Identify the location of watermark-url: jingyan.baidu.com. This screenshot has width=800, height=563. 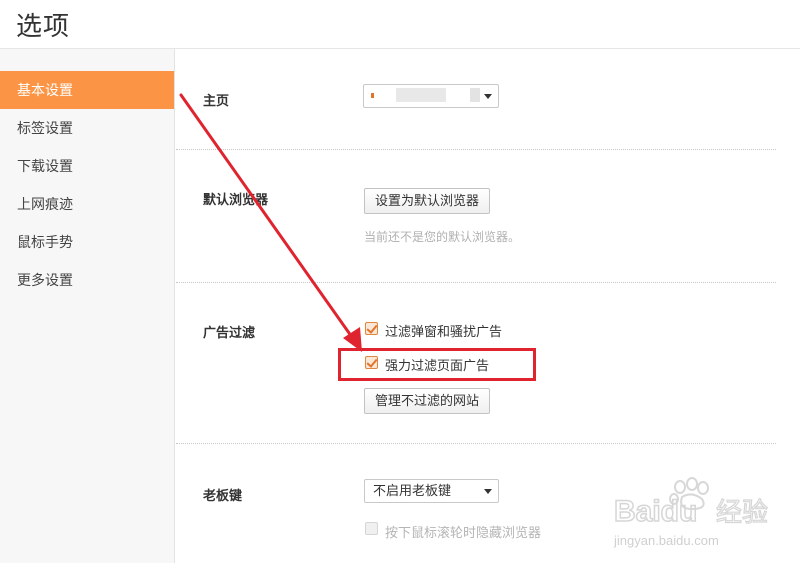
(666, 540).